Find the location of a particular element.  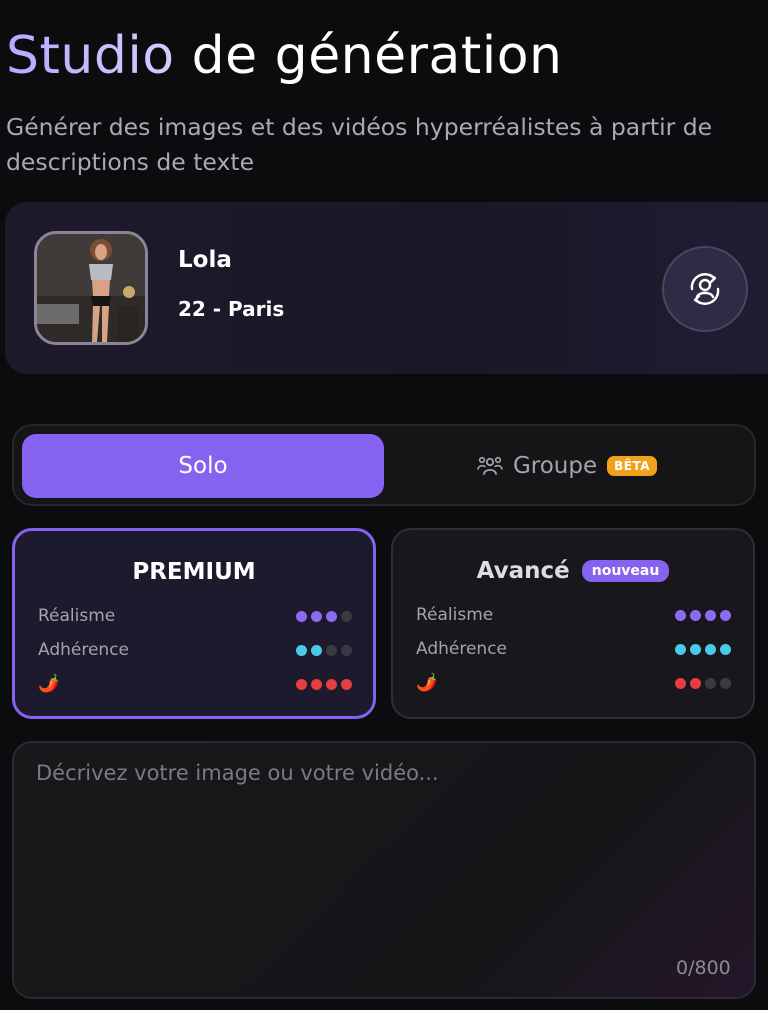

character-name: Lola is located at coordinates (205, 260).